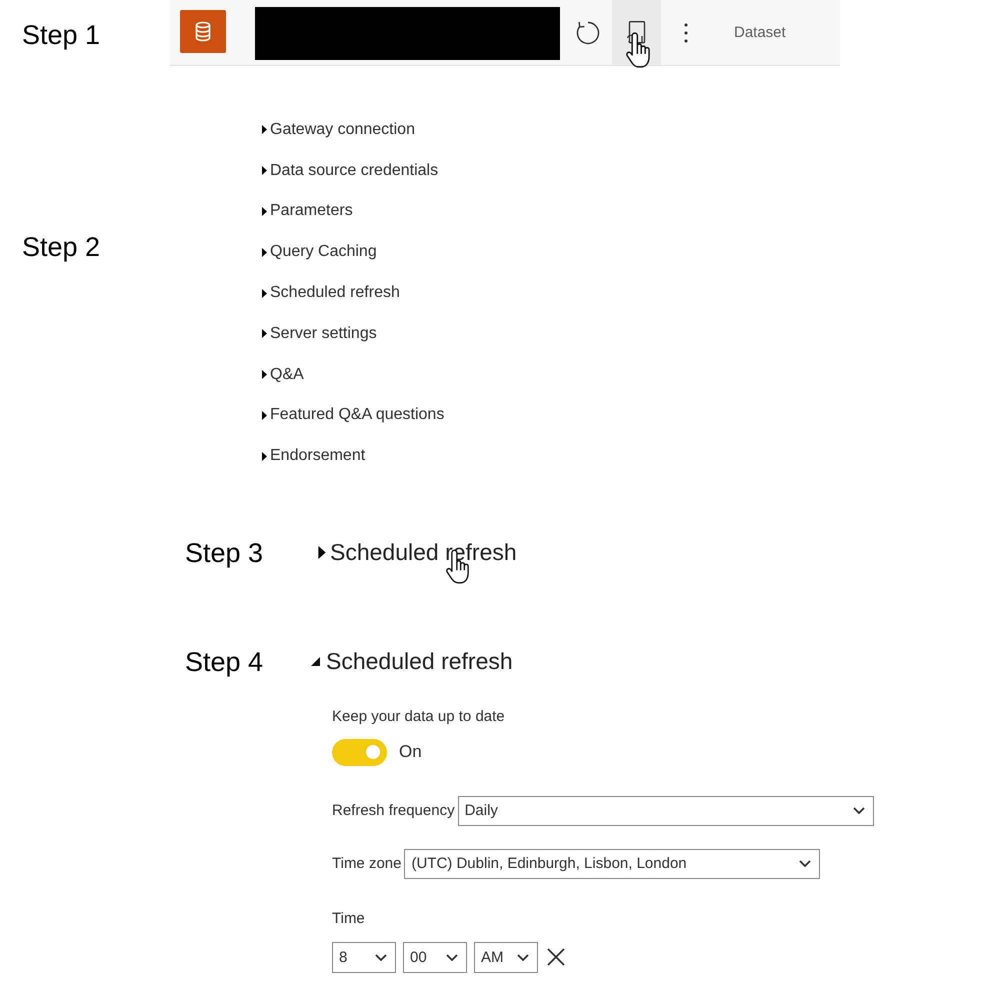 Image resolution: width=999 pixels, height=988 pixels. I want to click on section-header: Data source credentials, so click(350, 171).